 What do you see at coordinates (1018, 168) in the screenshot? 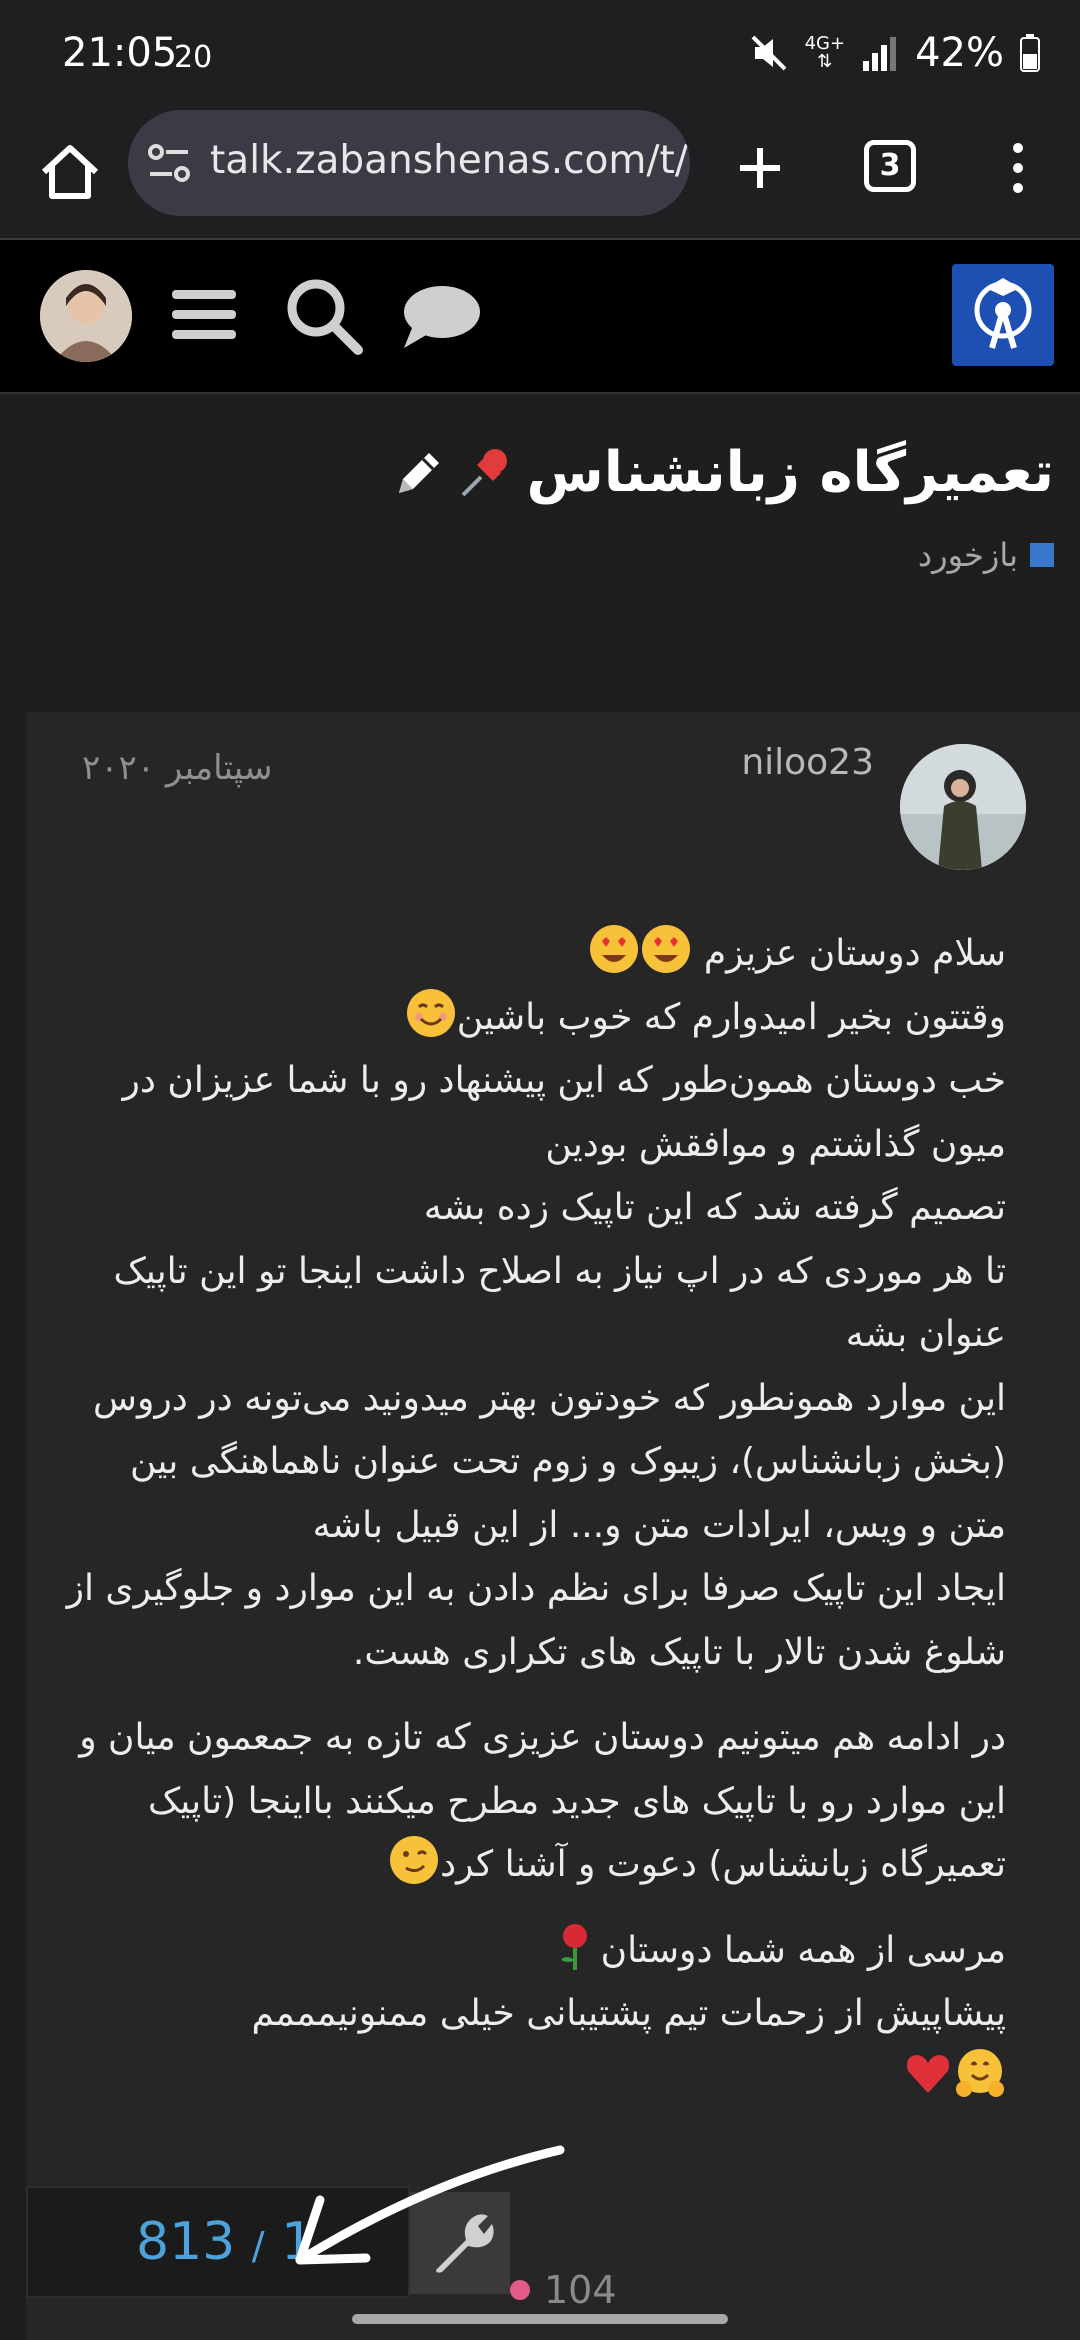
I see `more-menu-icon` at bounding box center [1018, 168].